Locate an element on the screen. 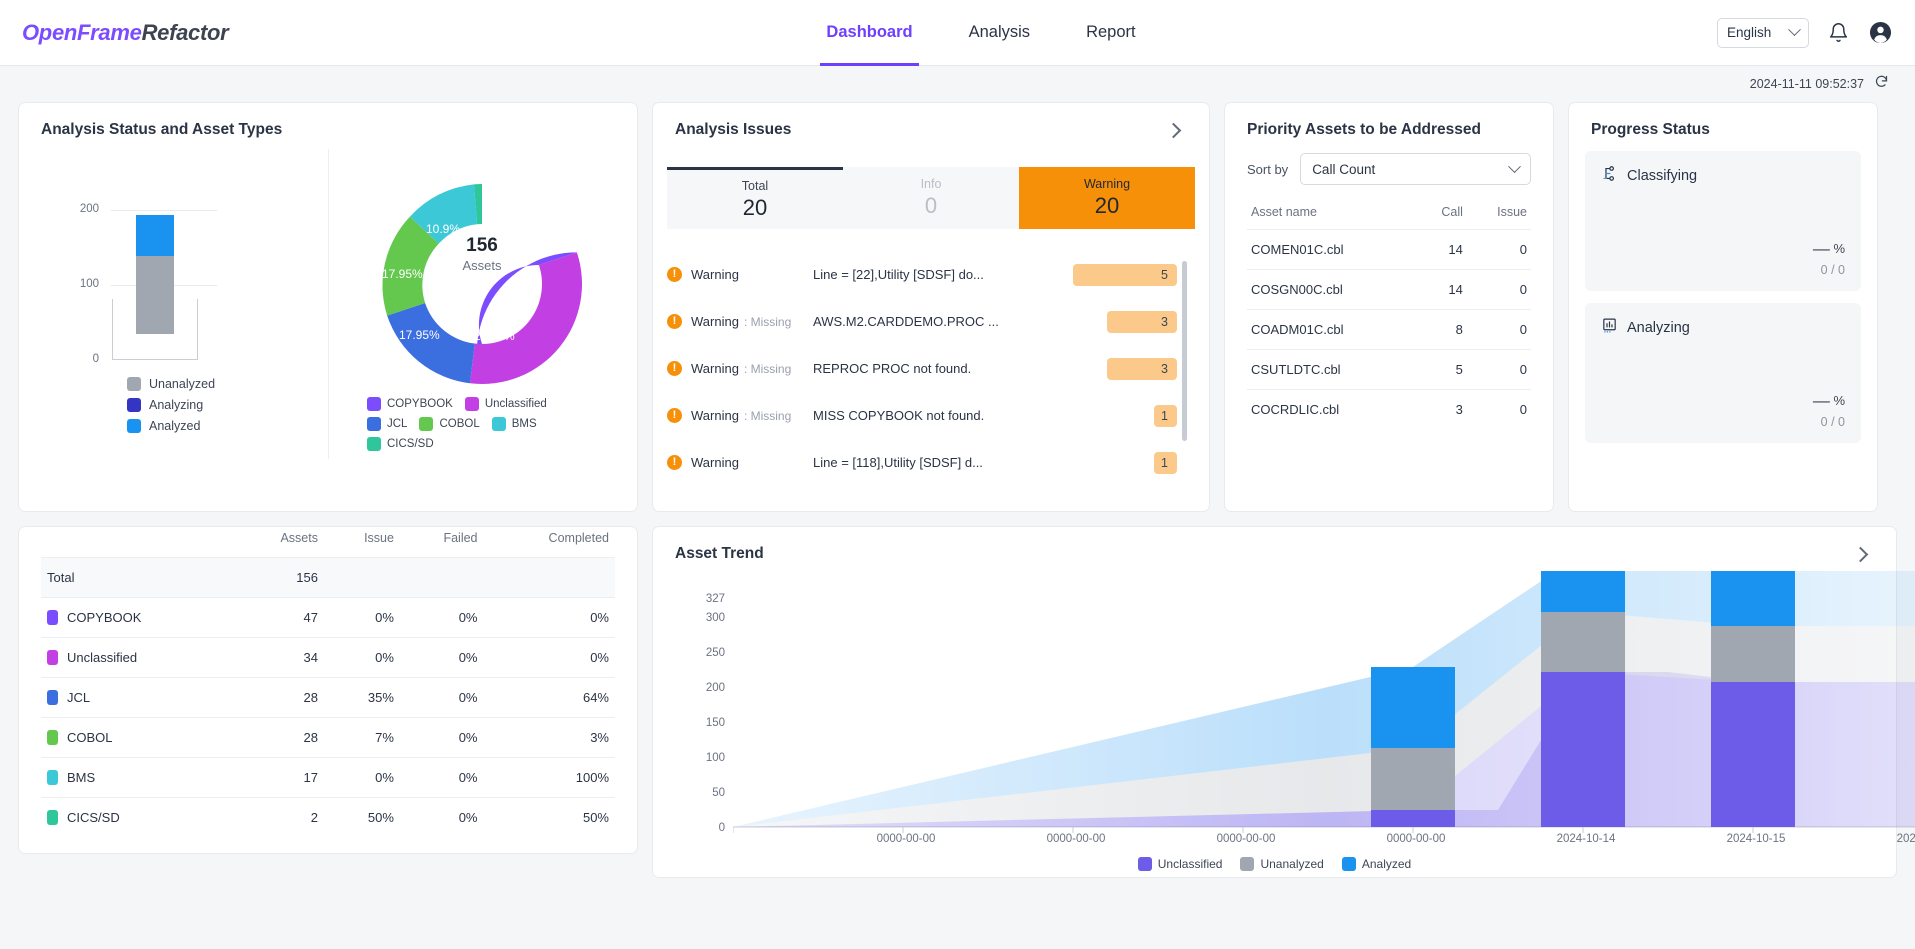 Image resolution: width=1915 pixels, height=949 pixels. table-row: BMS 17 0% 0% 100% is located at coordinates (328, 777).